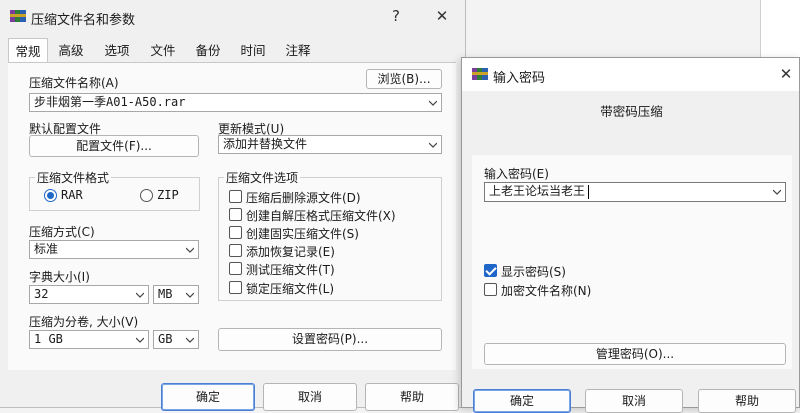 The height and width of the screenshot is (413, 800). What do you see at coordinates (208, 397) in the screenshot?
I see `ok-button: 确定` at bounding box center [208, 397].